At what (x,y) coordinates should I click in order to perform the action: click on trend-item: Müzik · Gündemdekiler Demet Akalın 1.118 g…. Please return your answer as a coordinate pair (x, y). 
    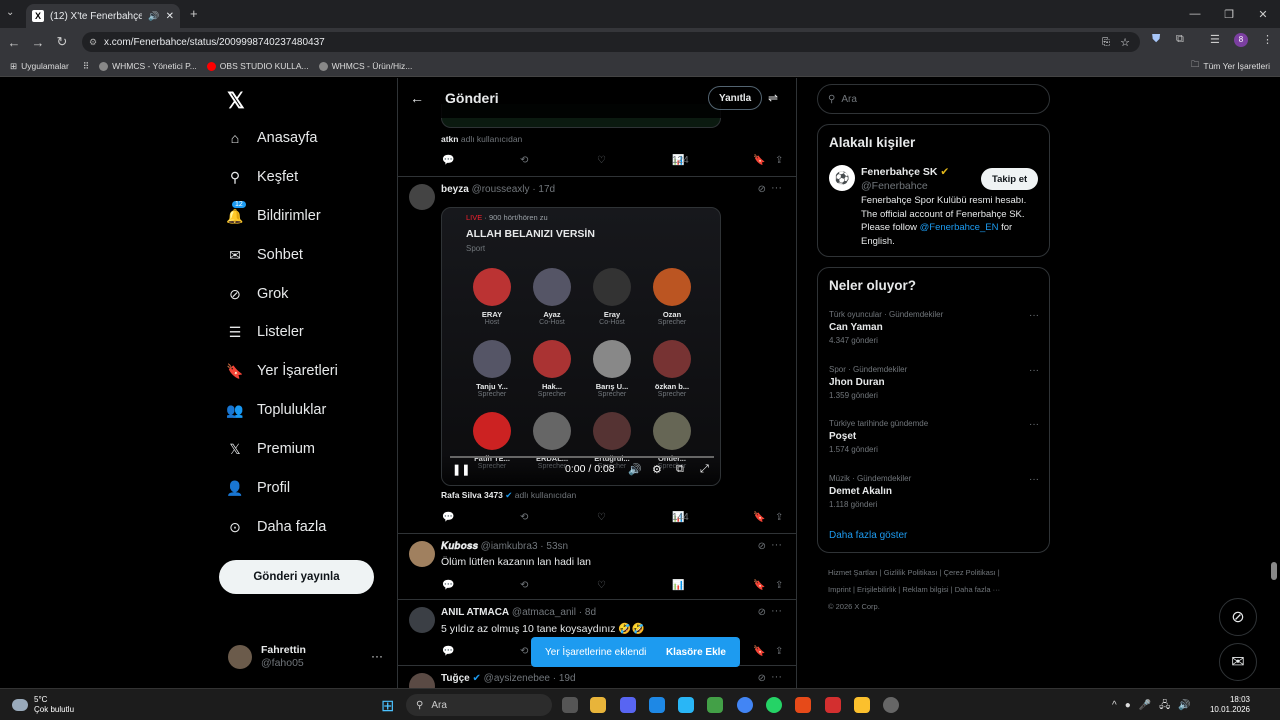
    Looking at the image, I should click on (934, 491).